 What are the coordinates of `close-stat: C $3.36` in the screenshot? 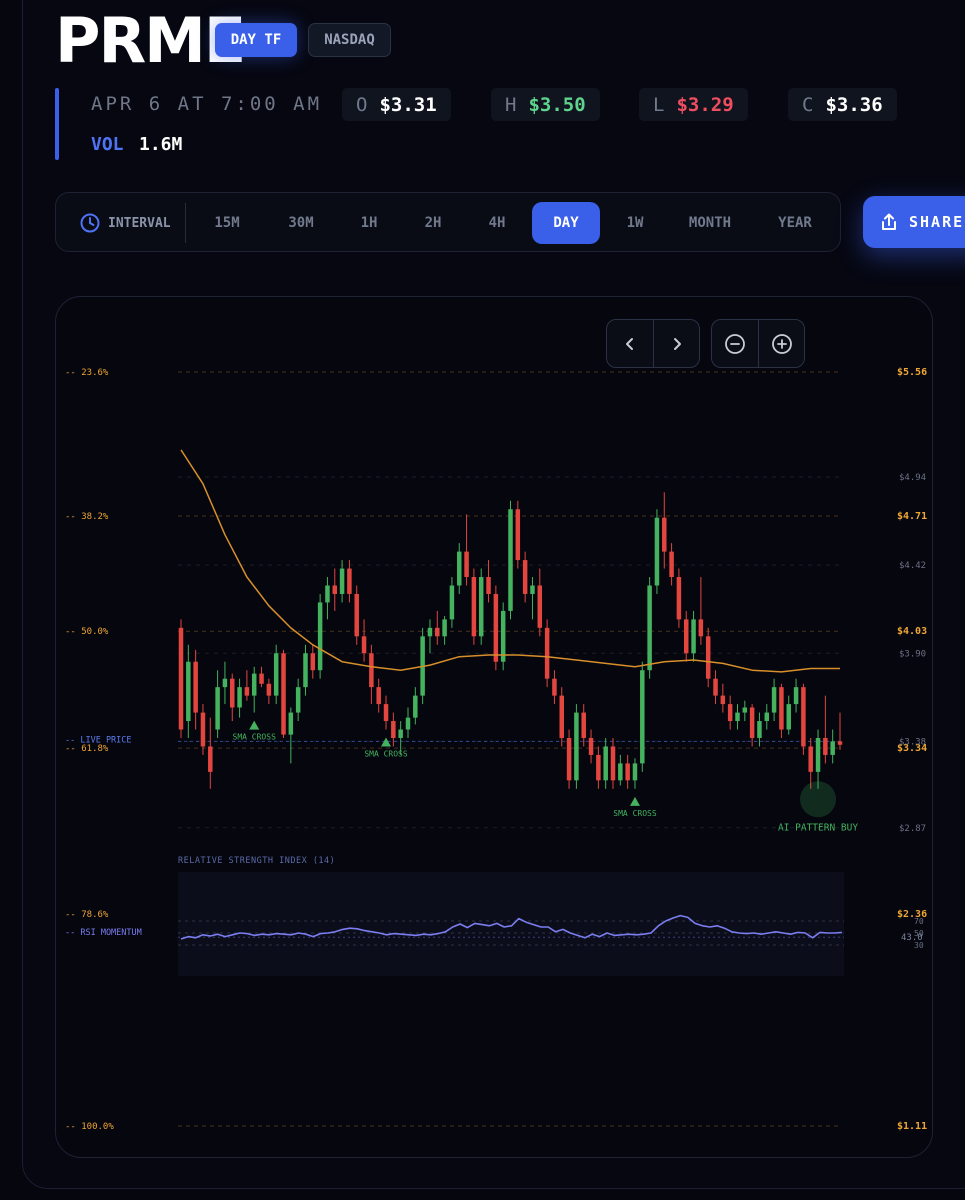 It's located at (842, 104).